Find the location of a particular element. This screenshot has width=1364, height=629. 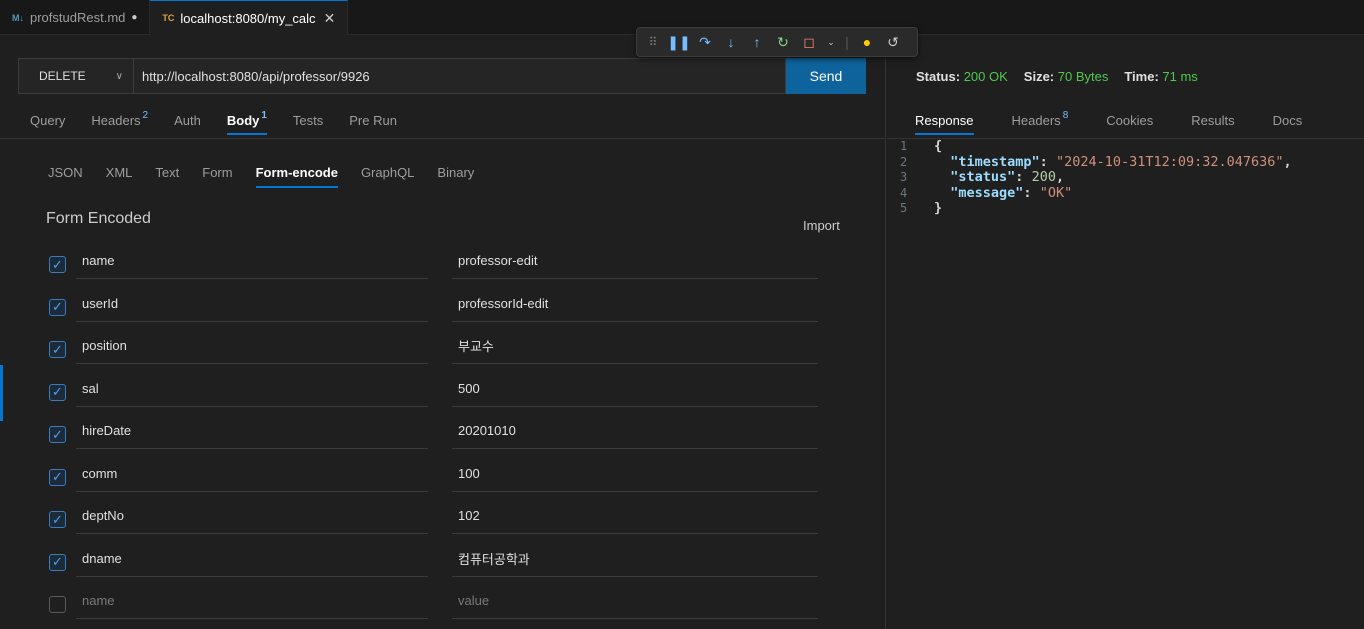

tab-response: Response is located at coordinates (944, 121).